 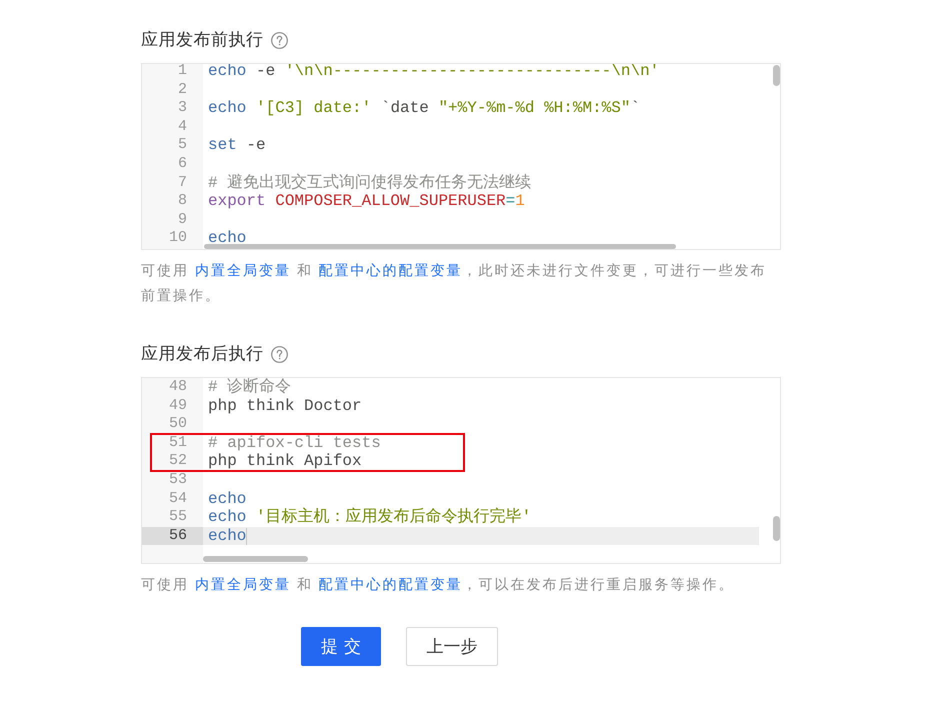 I want to click on line-number: 3, so click(x=182, y=108).